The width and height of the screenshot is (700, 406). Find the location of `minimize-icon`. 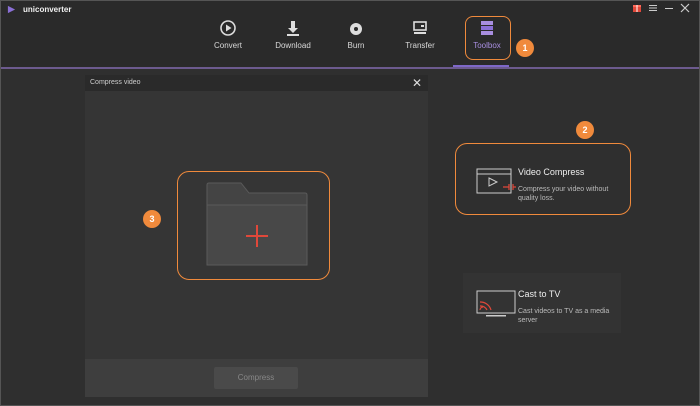

minimize-icon is located at coordinates (669, 9).